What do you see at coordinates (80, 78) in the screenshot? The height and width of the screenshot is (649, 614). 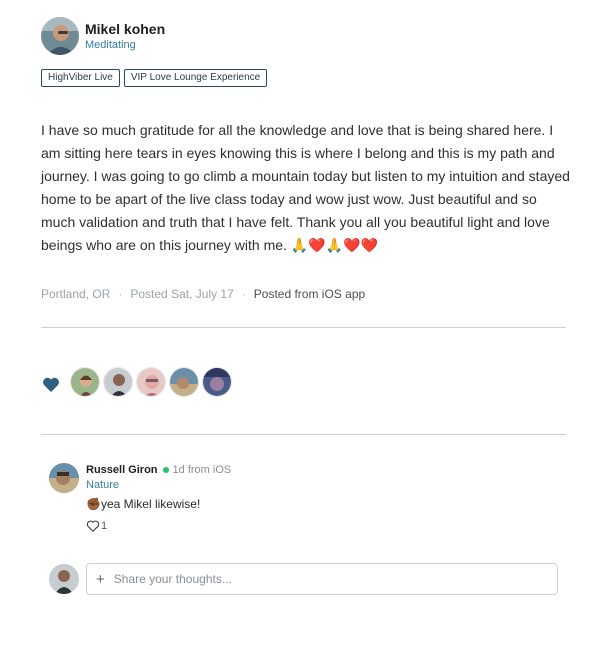 I see `tag-highviber-live: HighViber Live` at bounding box center [80, 78].